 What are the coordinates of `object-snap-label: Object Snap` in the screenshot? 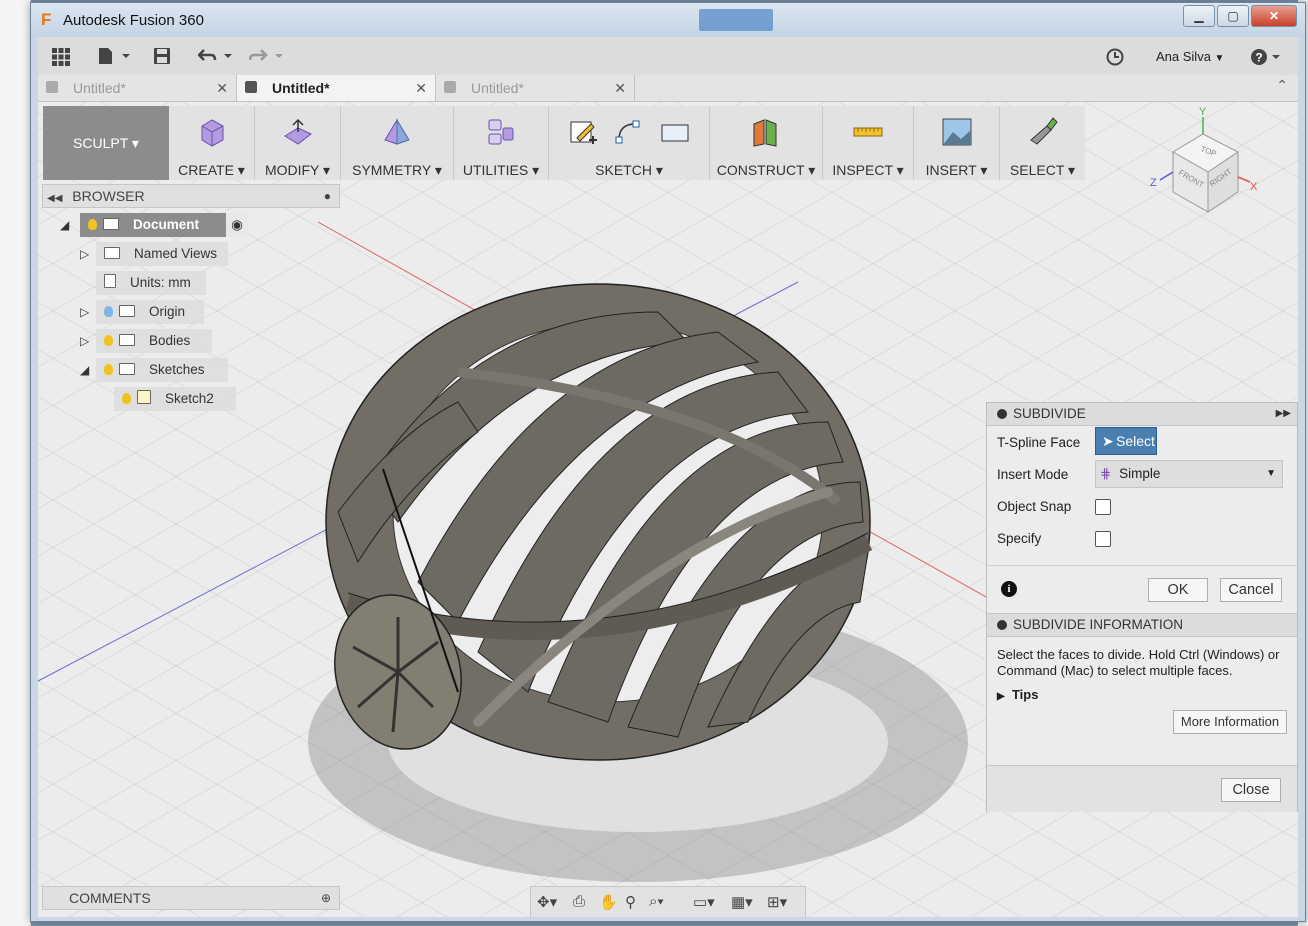 It's located at (1034, 506).